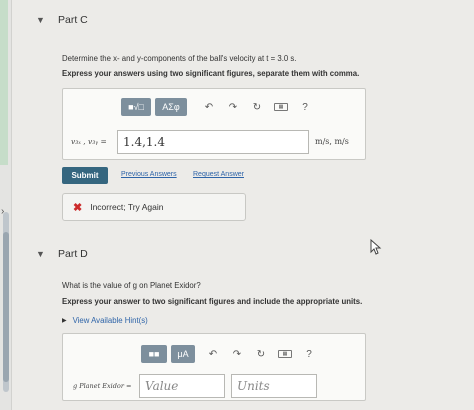 The width and height of the screenshot is (474, 410). I want to click on view-hints-toggle: ▶ View Available Hint(s), so click(105, 320).